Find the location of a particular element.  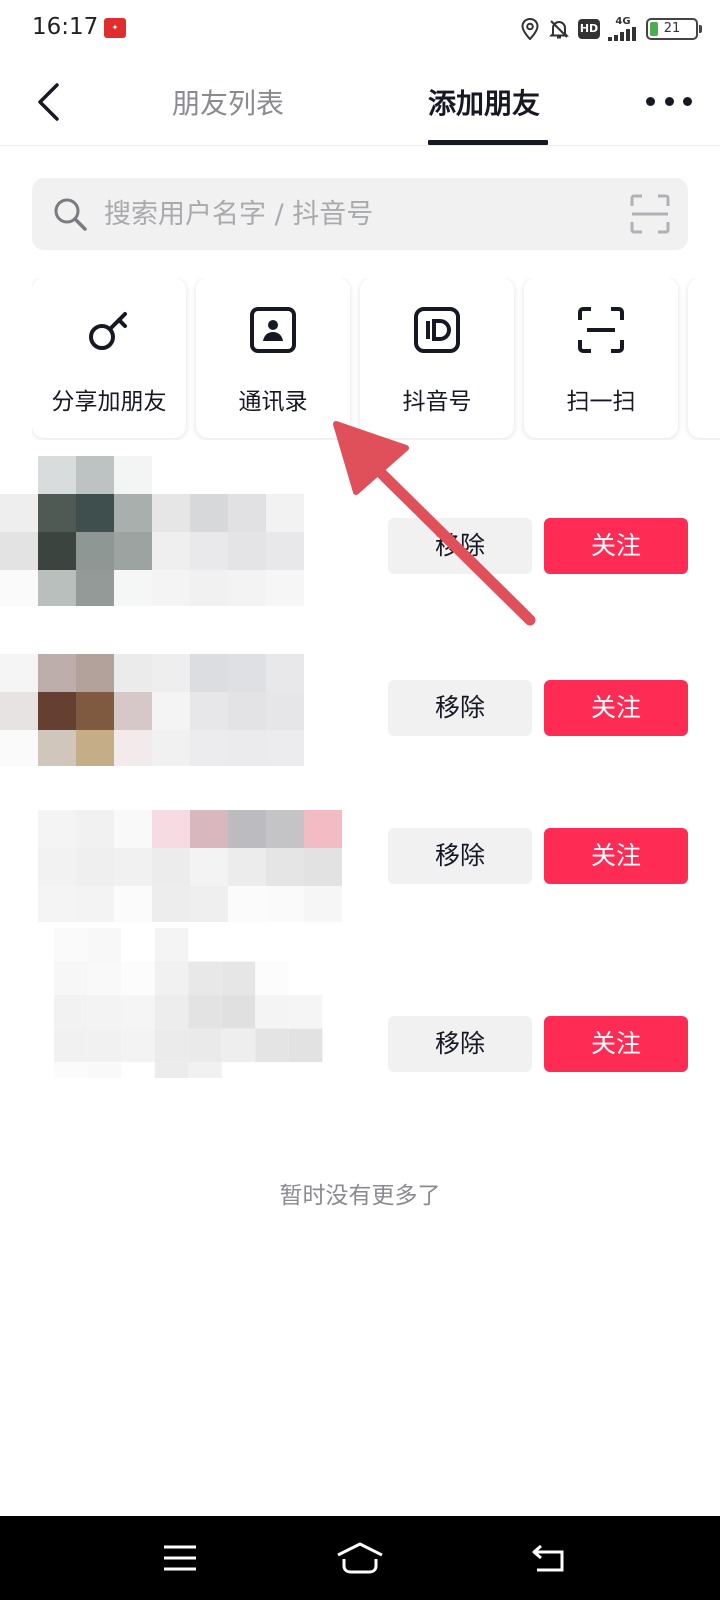

nav-back-button is located at coordinates (550, 1558).